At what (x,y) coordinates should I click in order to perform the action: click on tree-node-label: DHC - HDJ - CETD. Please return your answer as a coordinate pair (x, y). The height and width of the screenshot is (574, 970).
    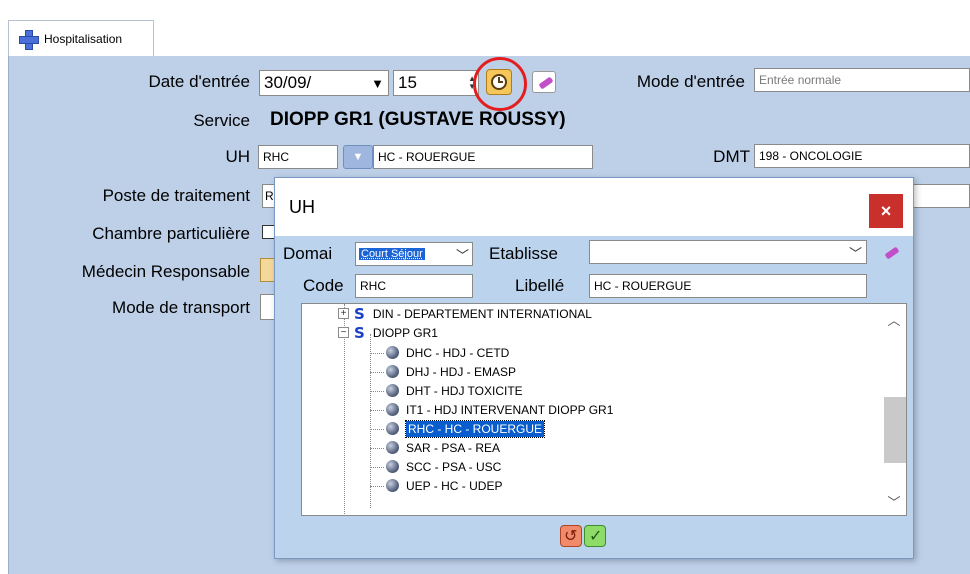
    Looking at the image, I should click on (458, 352).